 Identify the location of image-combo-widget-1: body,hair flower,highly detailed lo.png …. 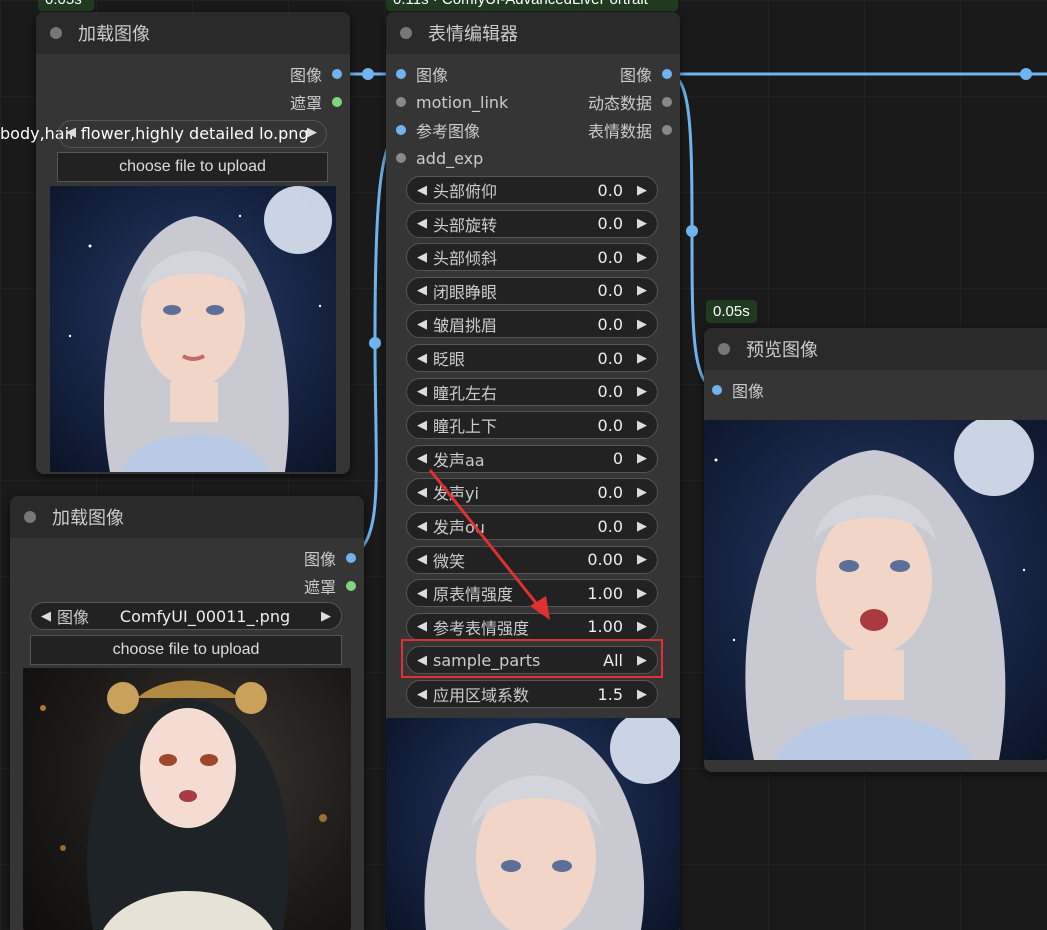
(163, 134).